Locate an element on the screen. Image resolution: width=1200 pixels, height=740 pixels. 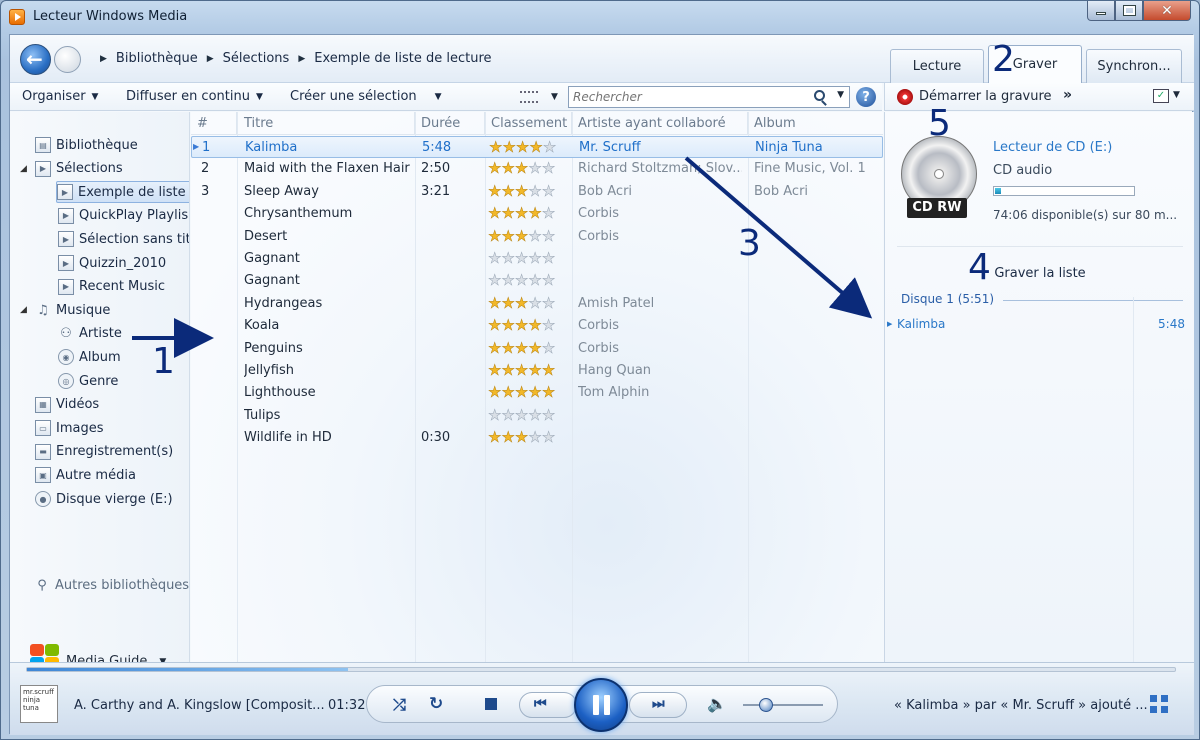
next-button: ⏭ is located at coordinates (658, 705).